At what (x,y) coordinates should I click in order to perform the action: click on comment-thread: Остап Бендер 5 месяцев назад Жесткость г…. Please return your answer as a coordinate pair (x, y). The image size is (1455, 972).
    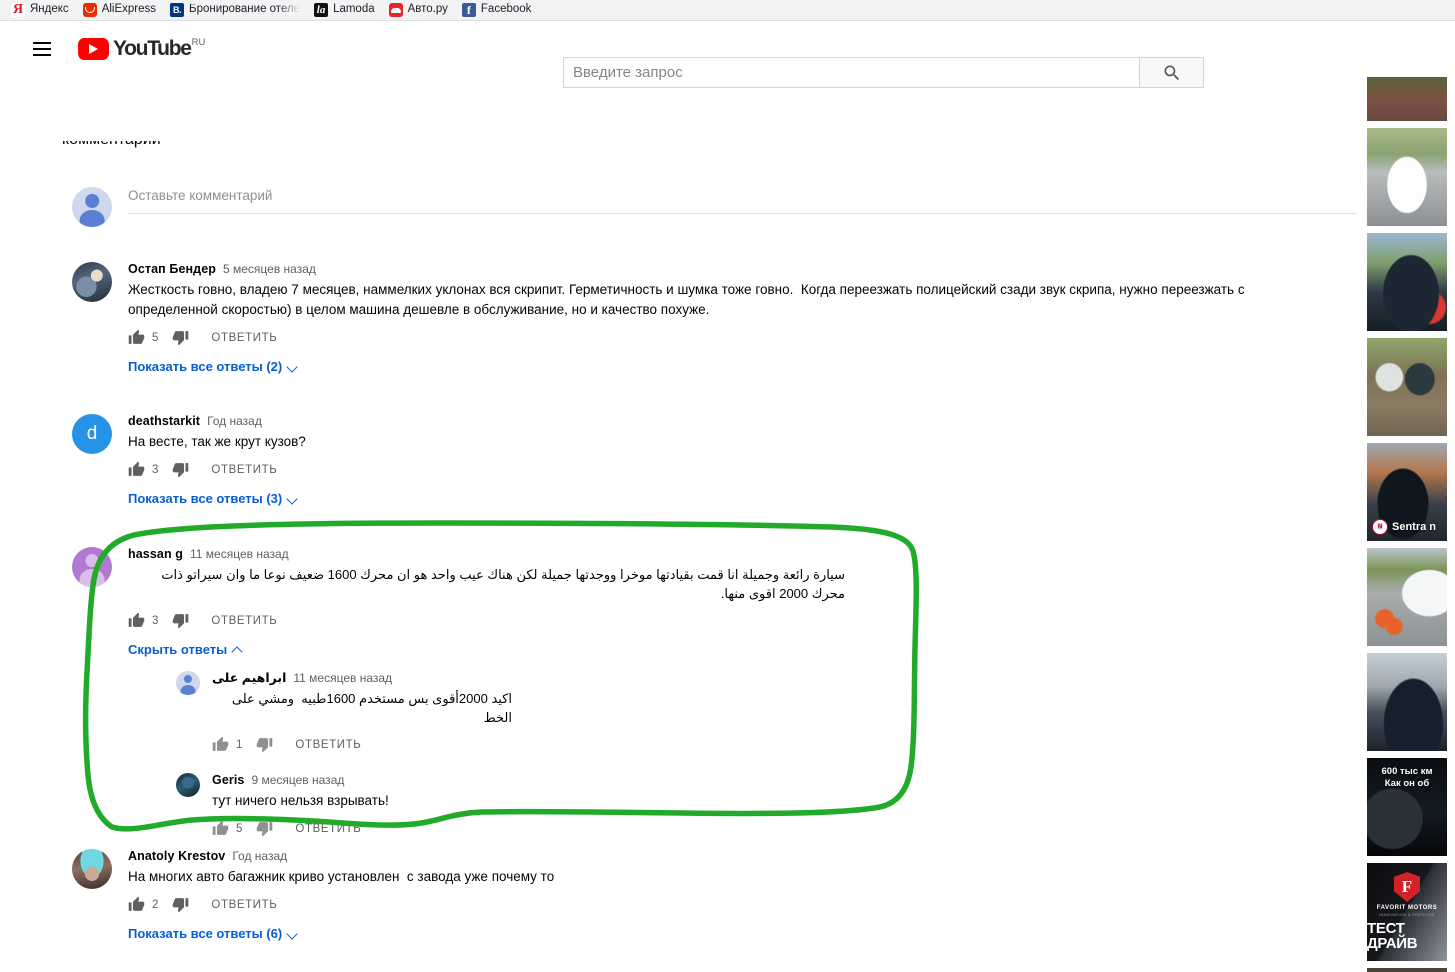
    Looking at the image, I should click on (716, 319).